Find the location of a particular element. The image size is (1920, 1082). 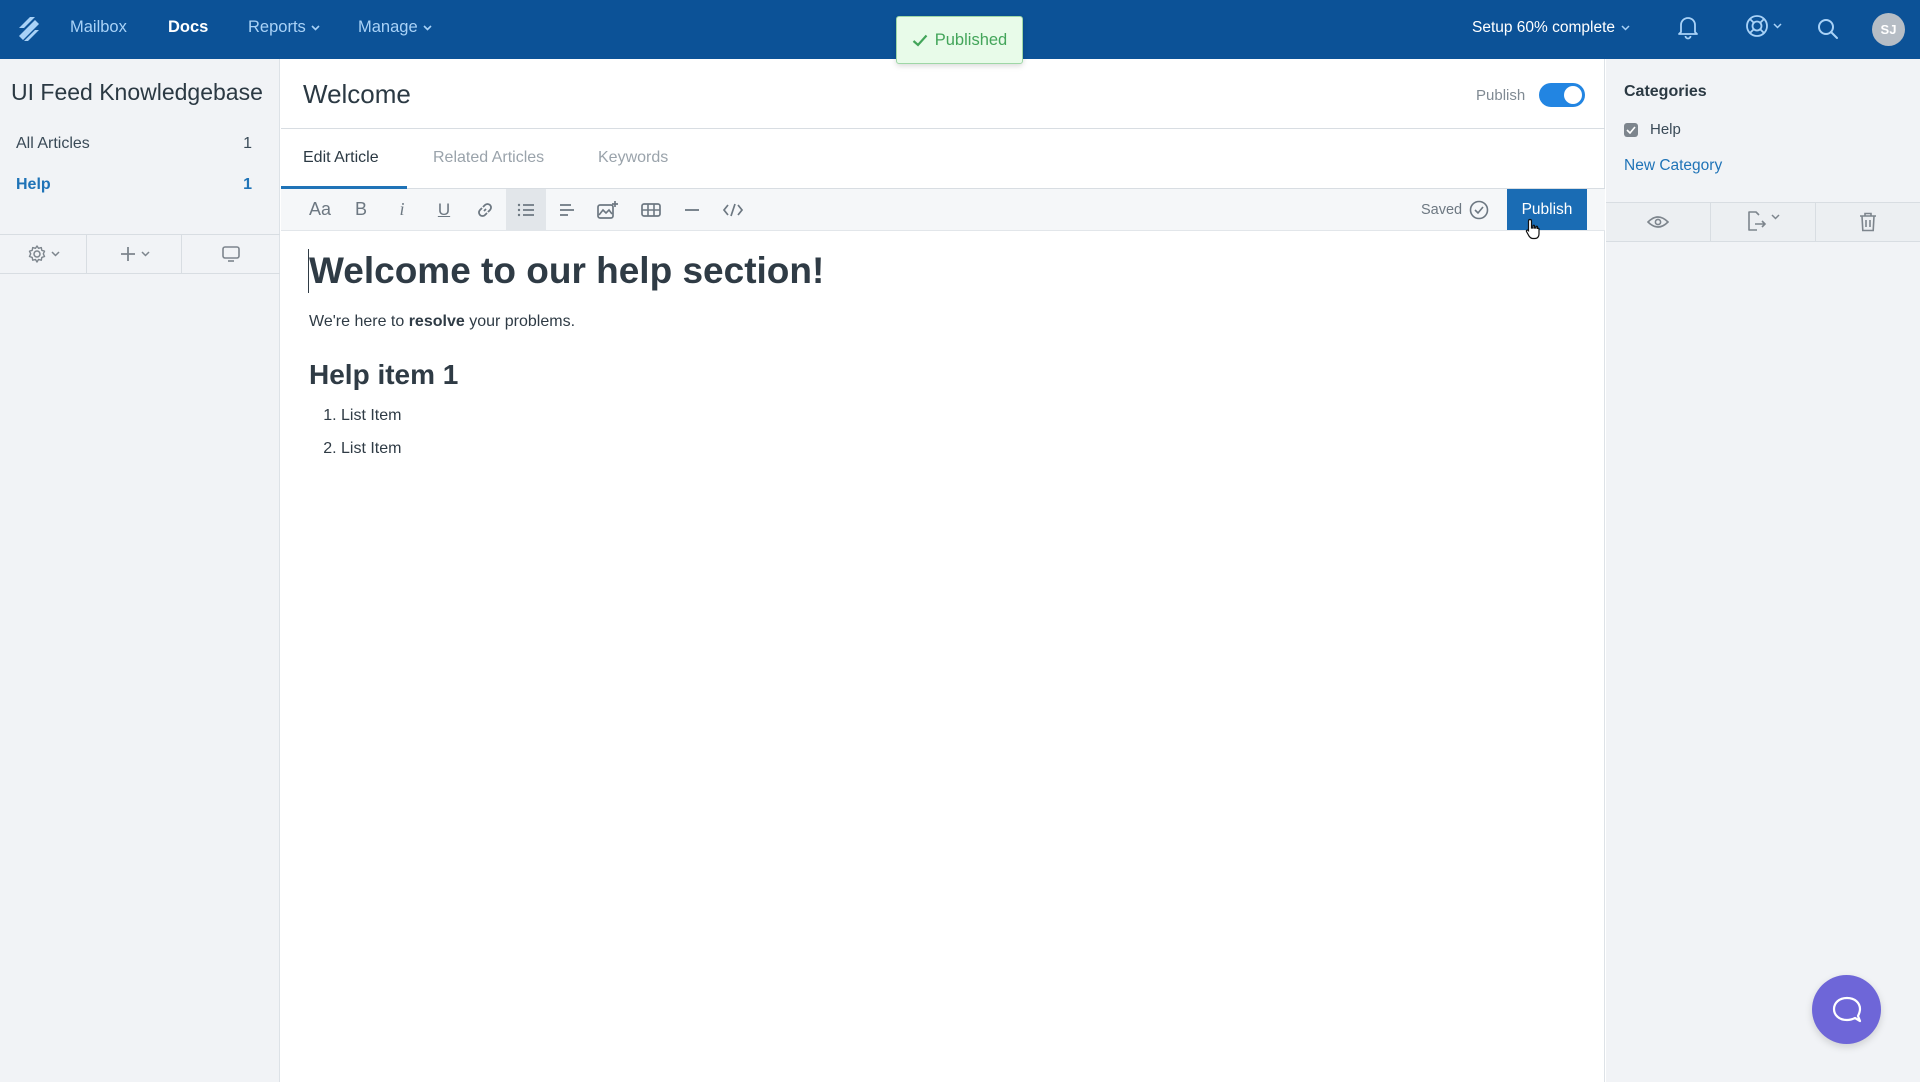

user-avatar: SJ is located at coordinates (1888, 29).